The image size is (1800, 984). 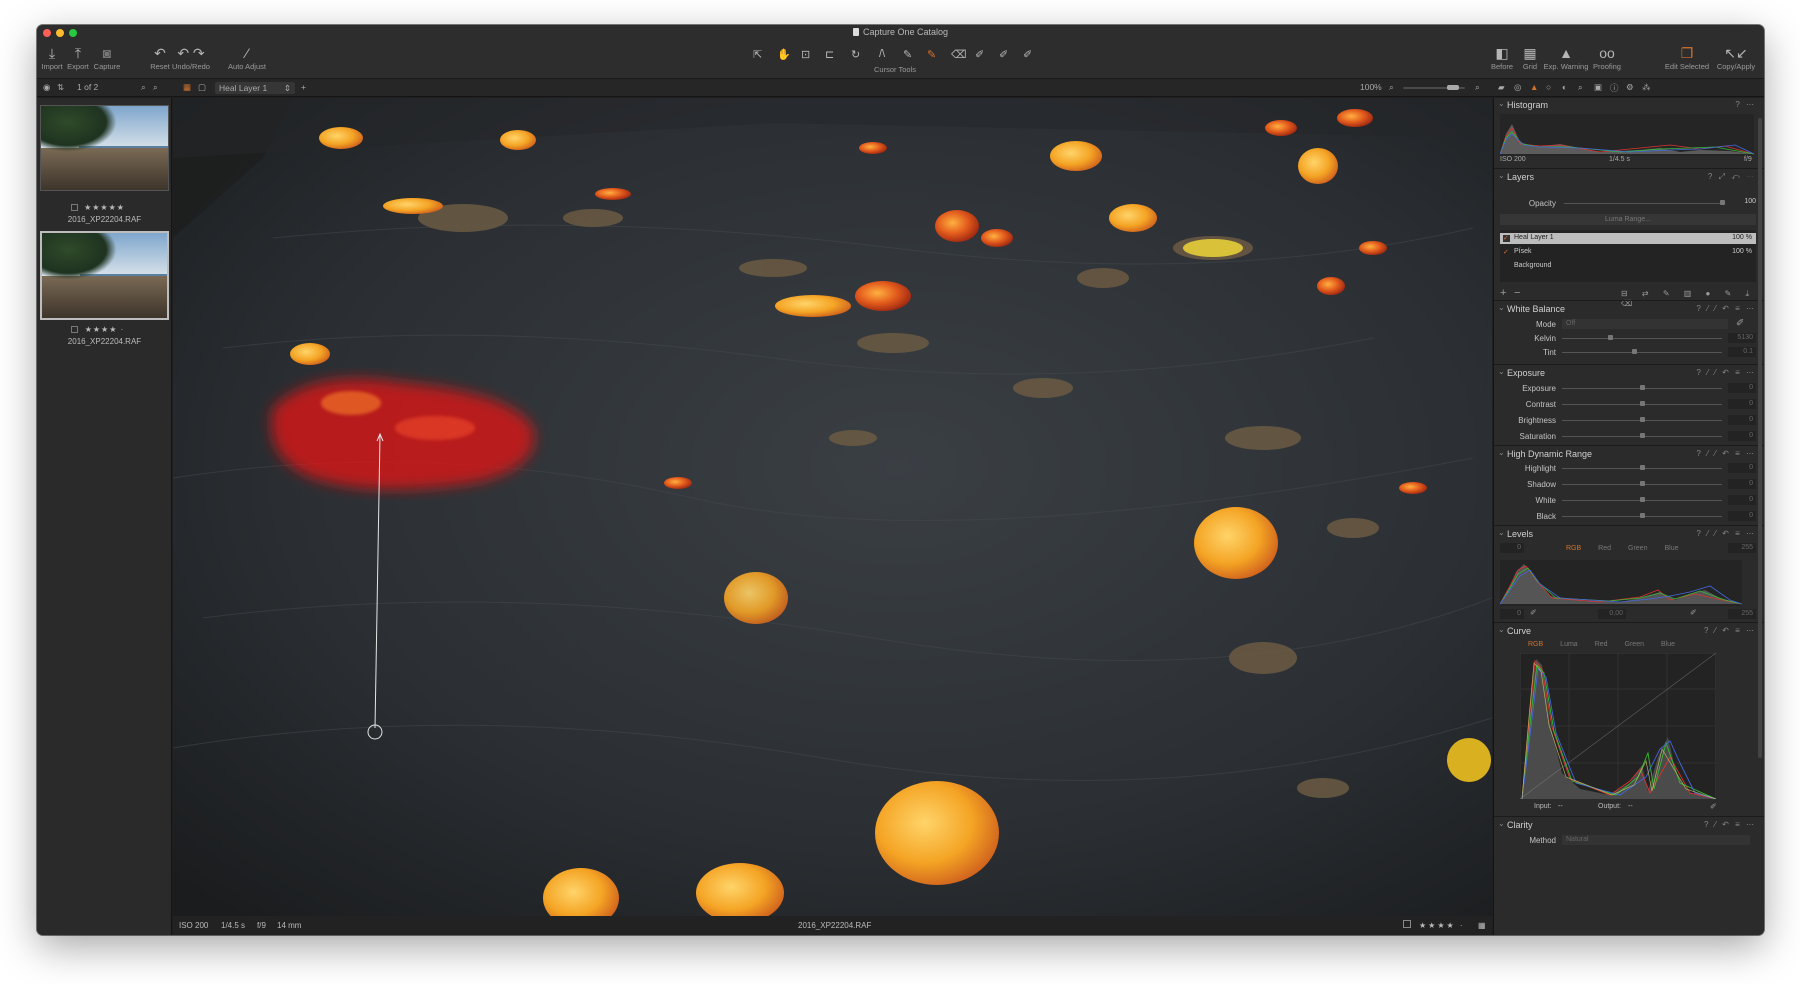 I want to click on hdr-highlight-value: 0, so click(x=1742, y=468).